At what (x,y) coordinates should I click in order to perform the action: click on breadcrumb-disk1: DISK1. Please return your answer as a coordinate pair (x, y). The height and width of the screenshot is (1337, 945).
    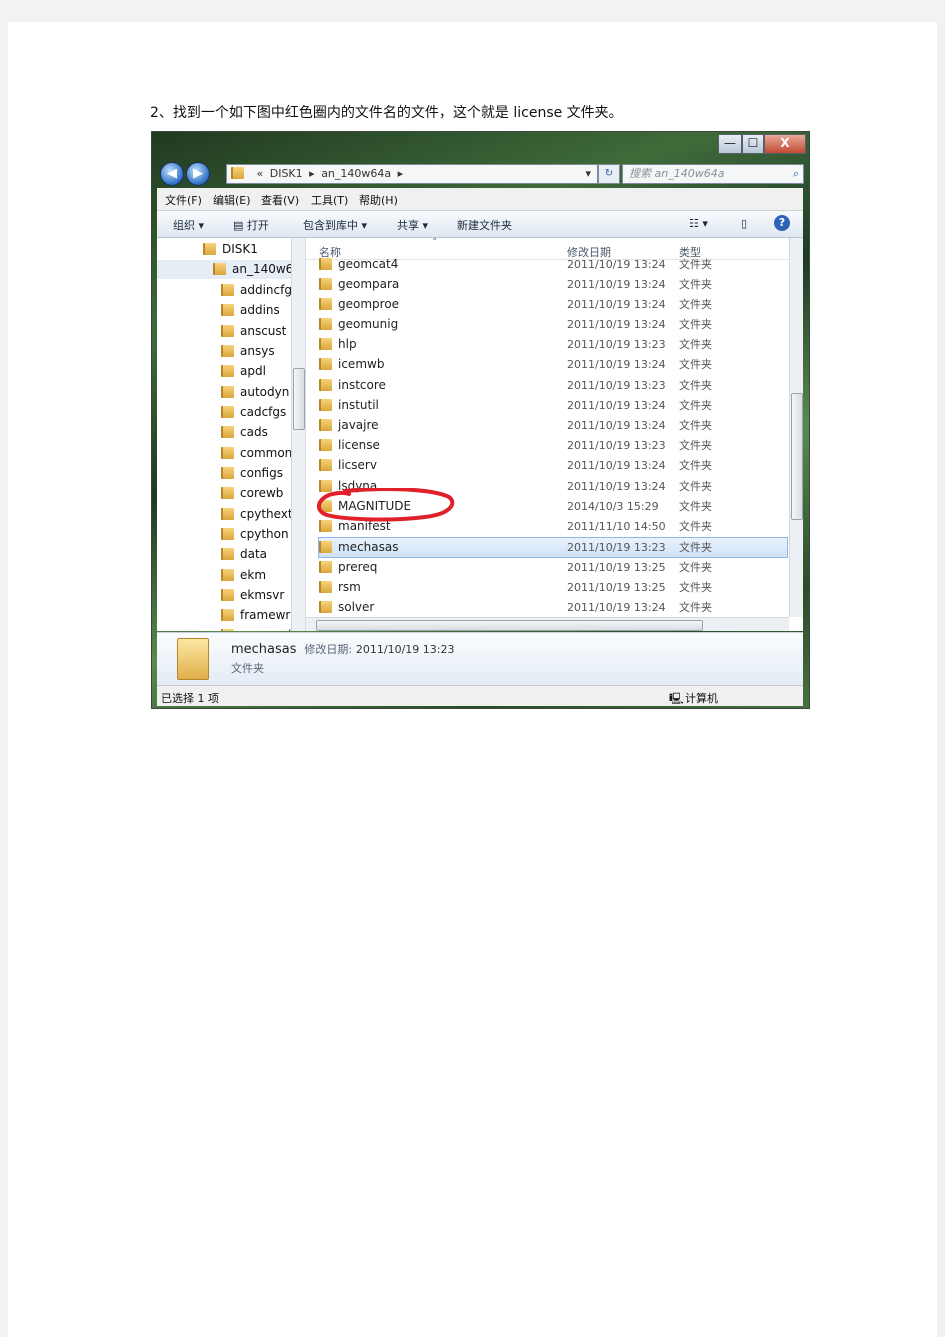
    Looking at the image, I should click on (286, 173).